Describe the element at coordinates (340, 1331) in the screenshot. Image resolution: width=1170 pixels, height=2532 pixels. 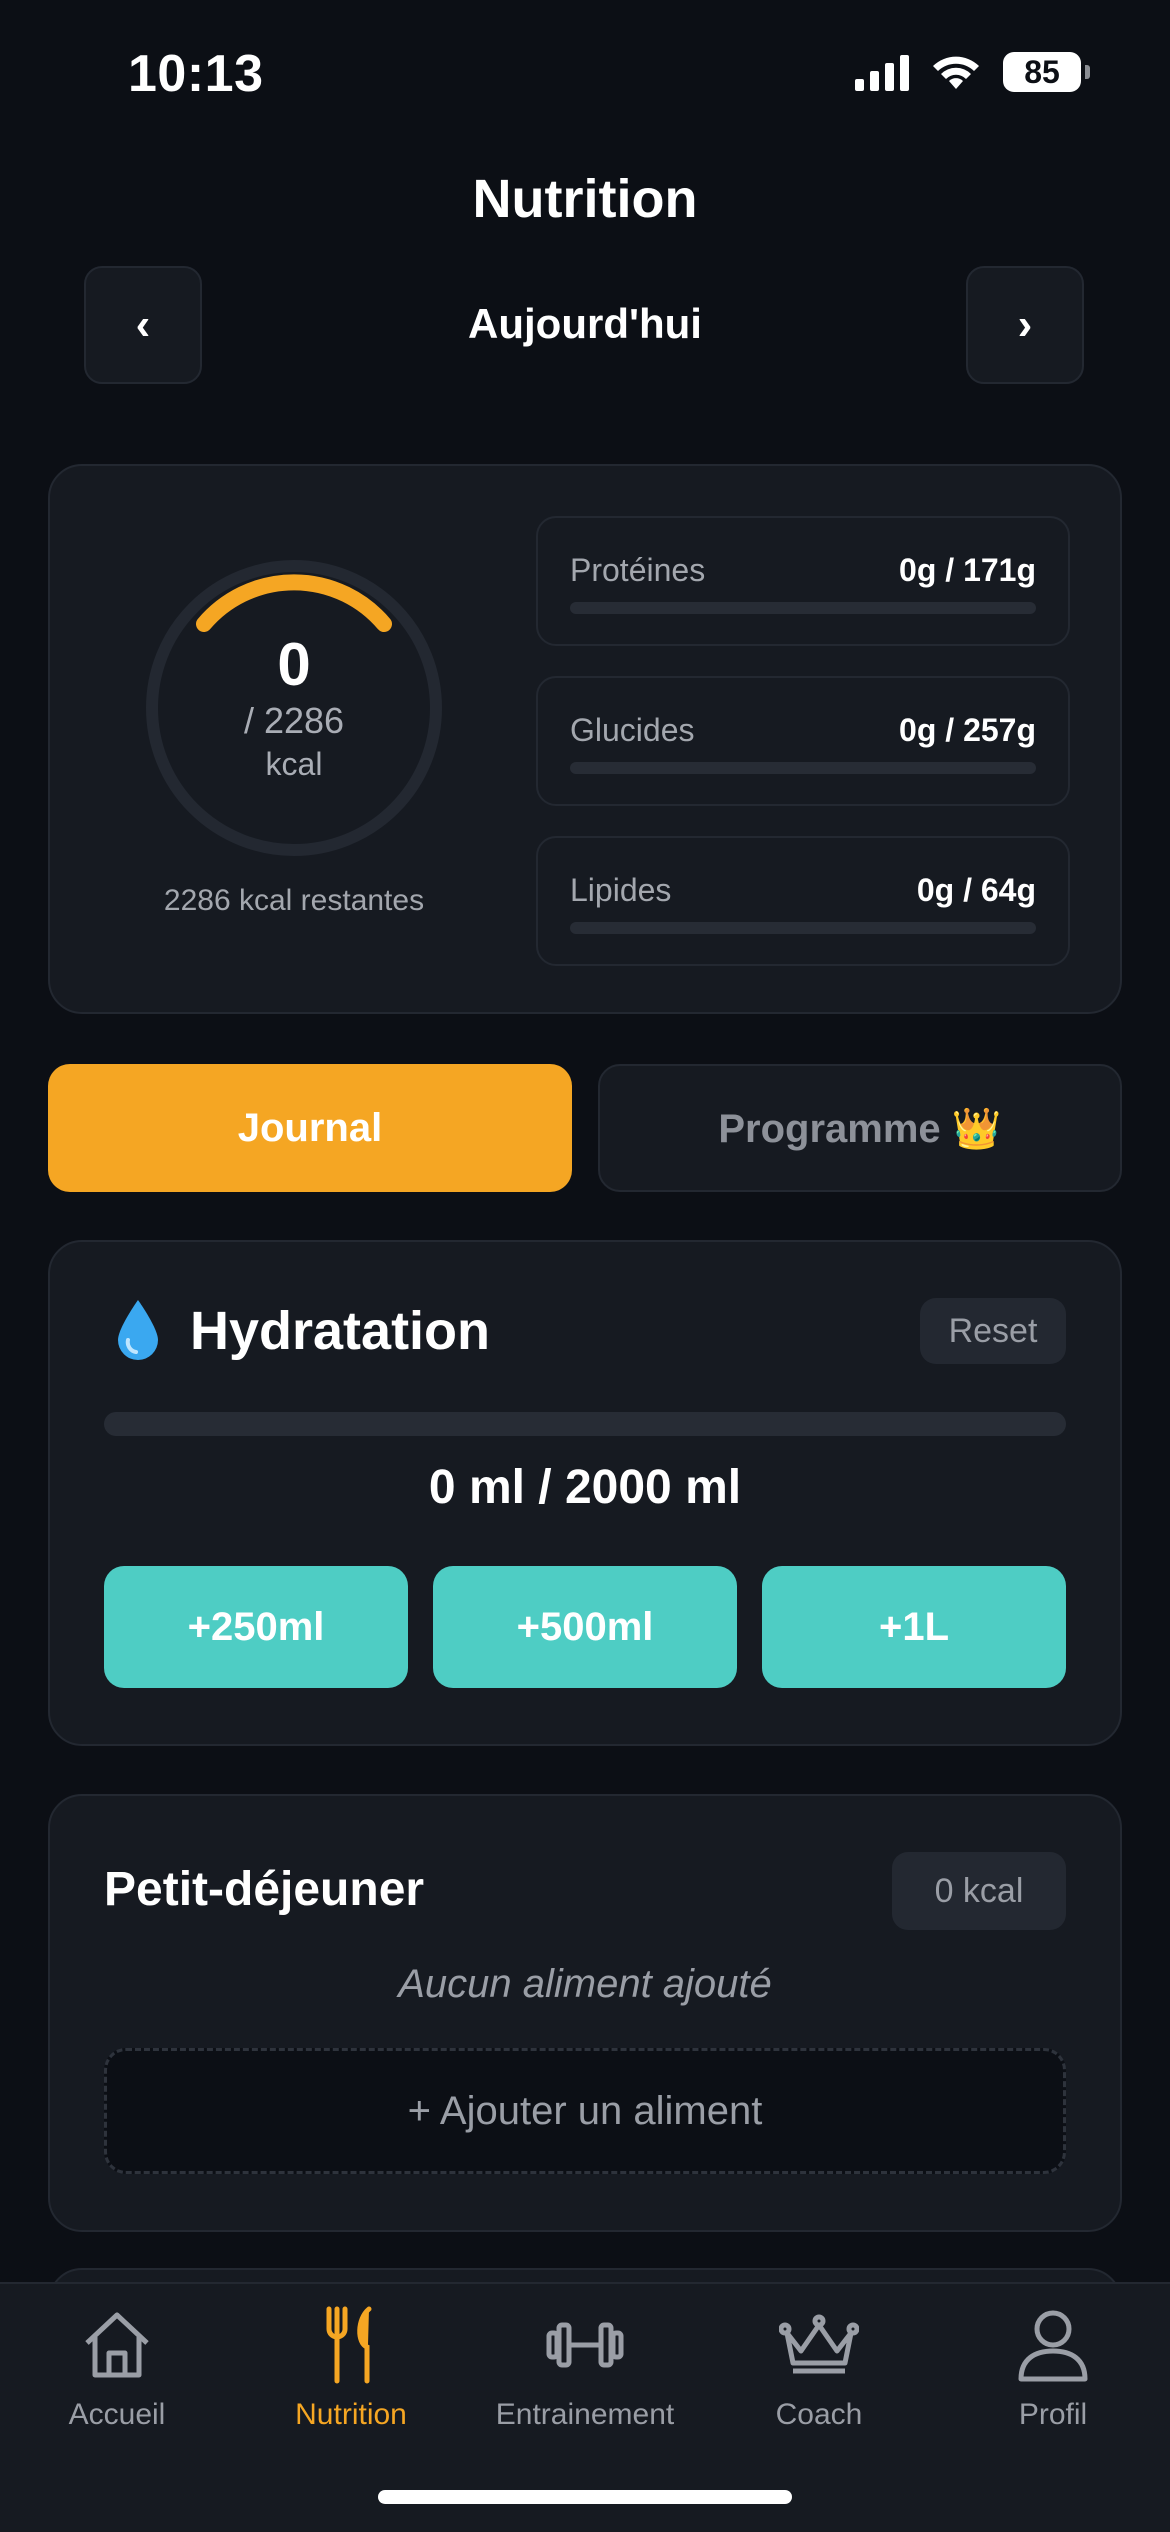
I see `hydration-title: Hydratation` at that location.